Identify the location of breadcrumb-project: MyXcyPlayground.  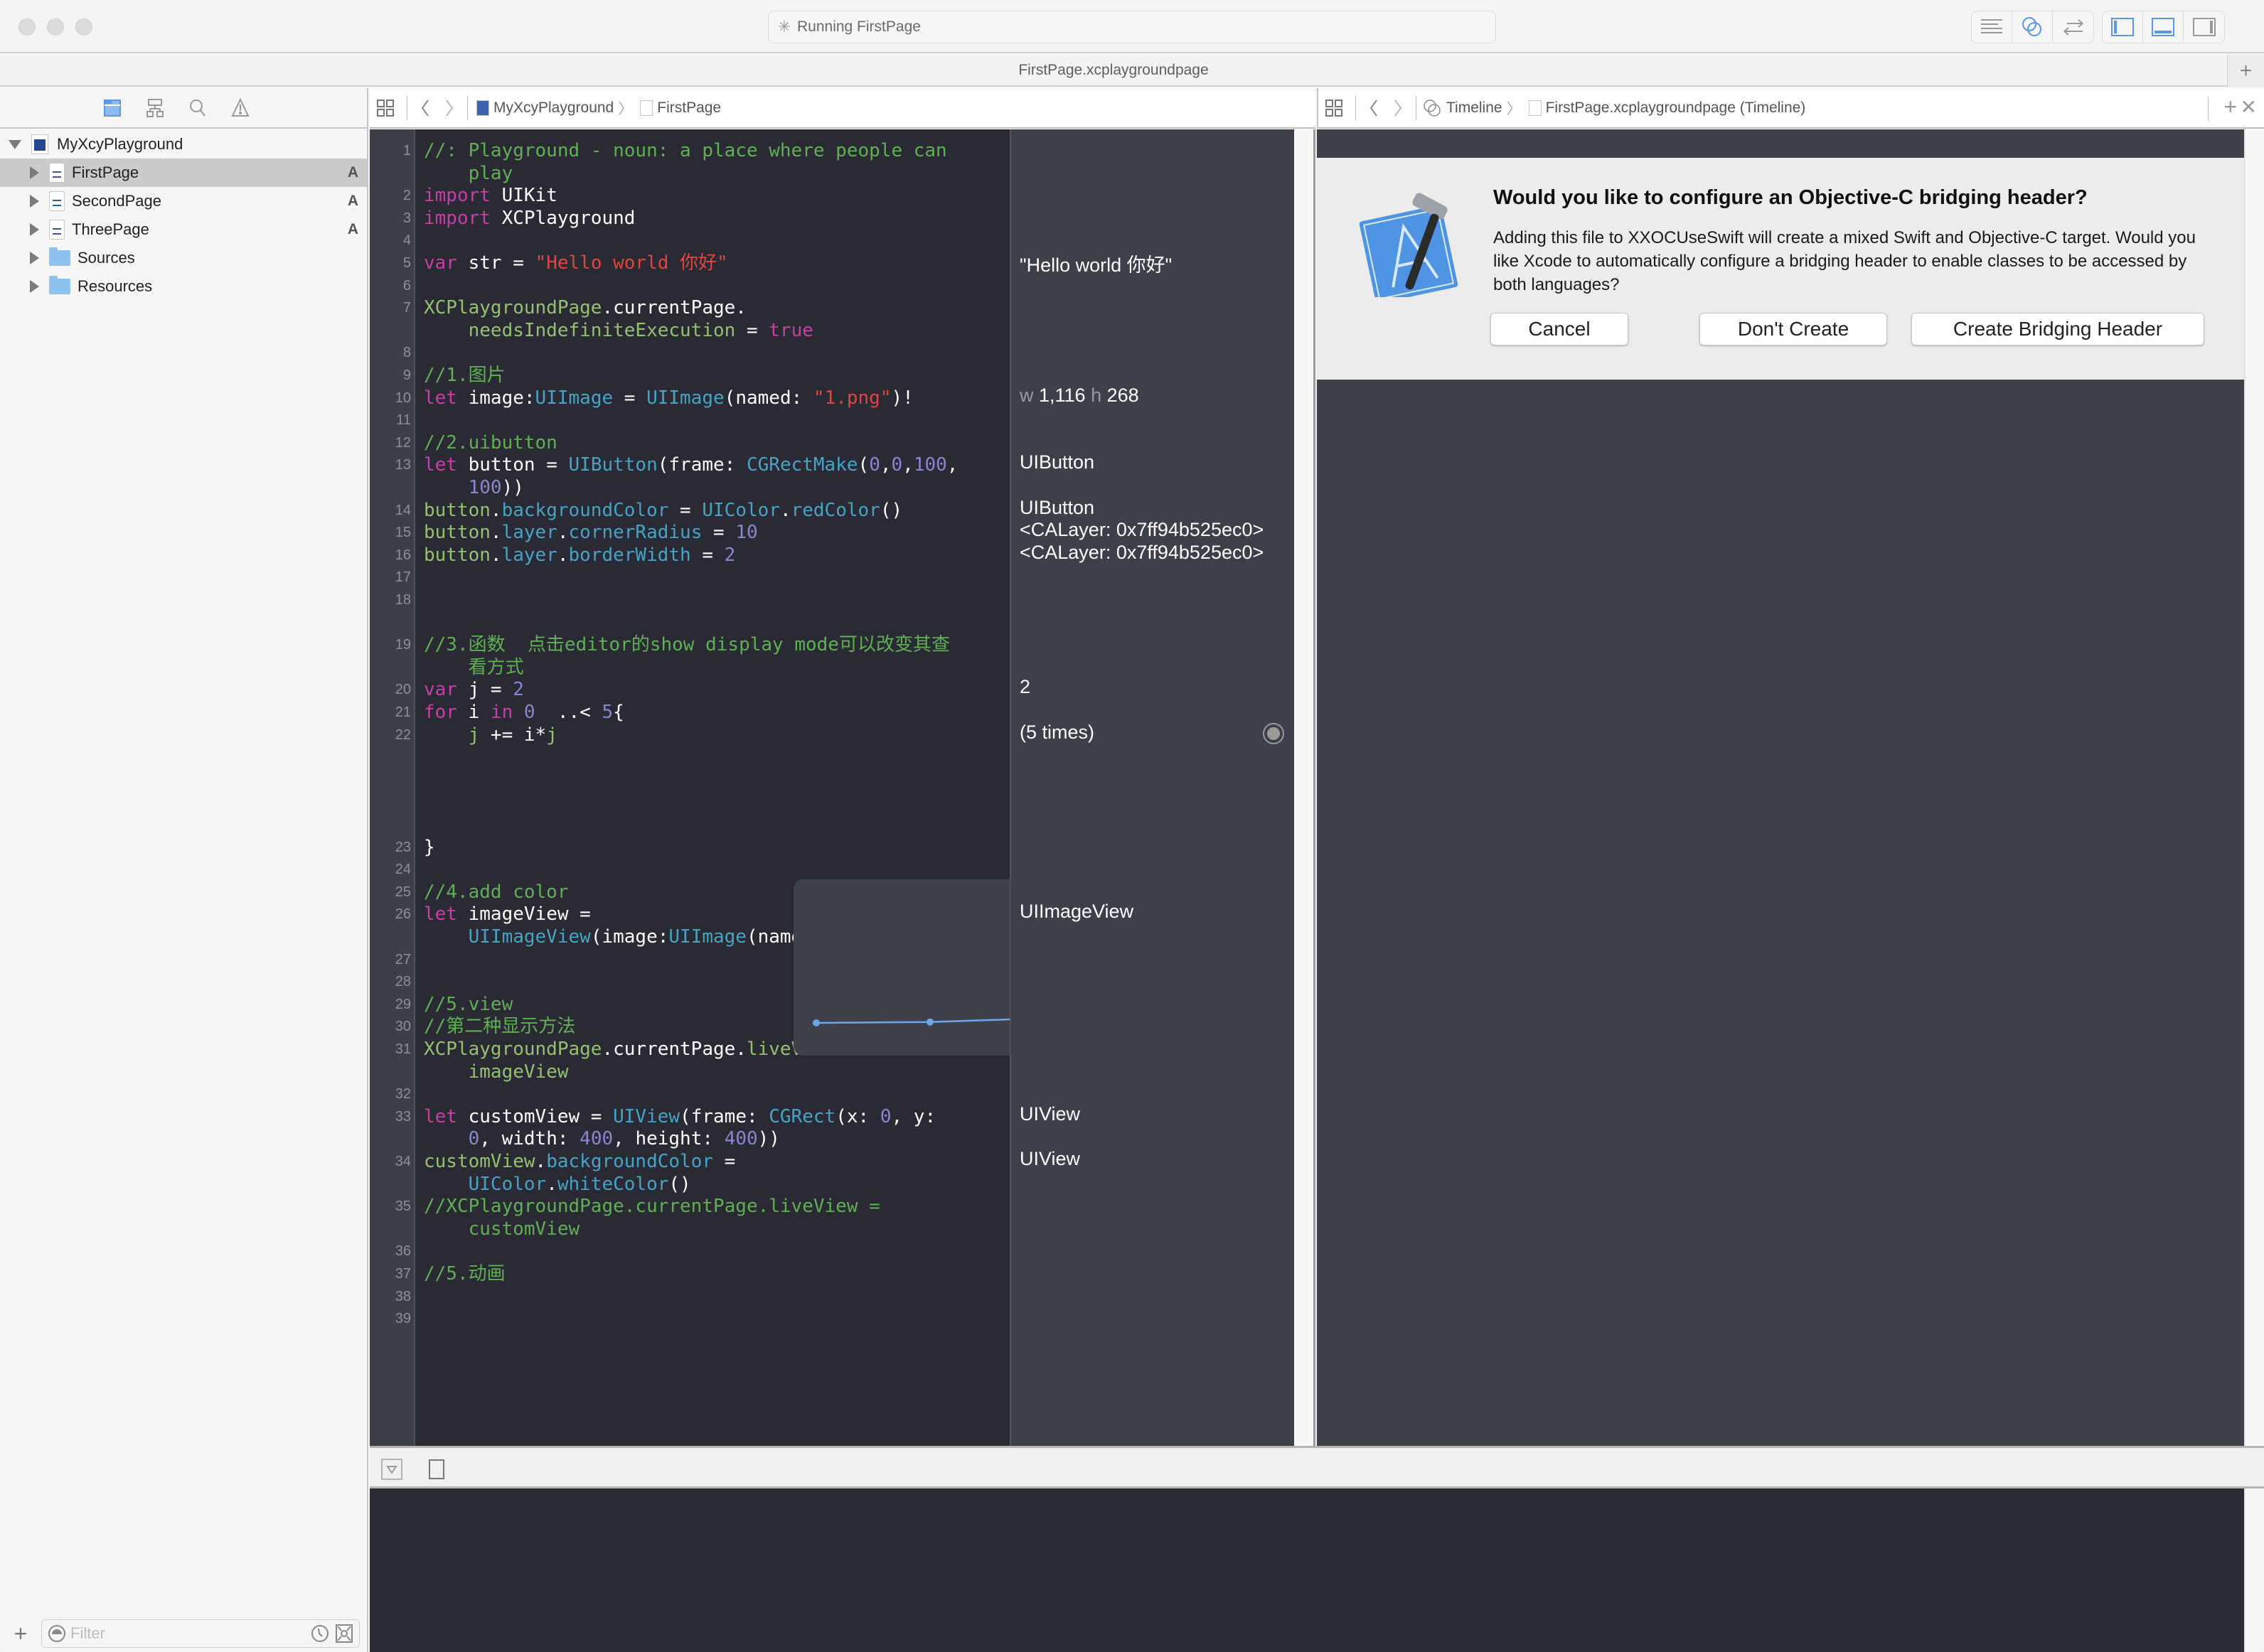
(553, 108).